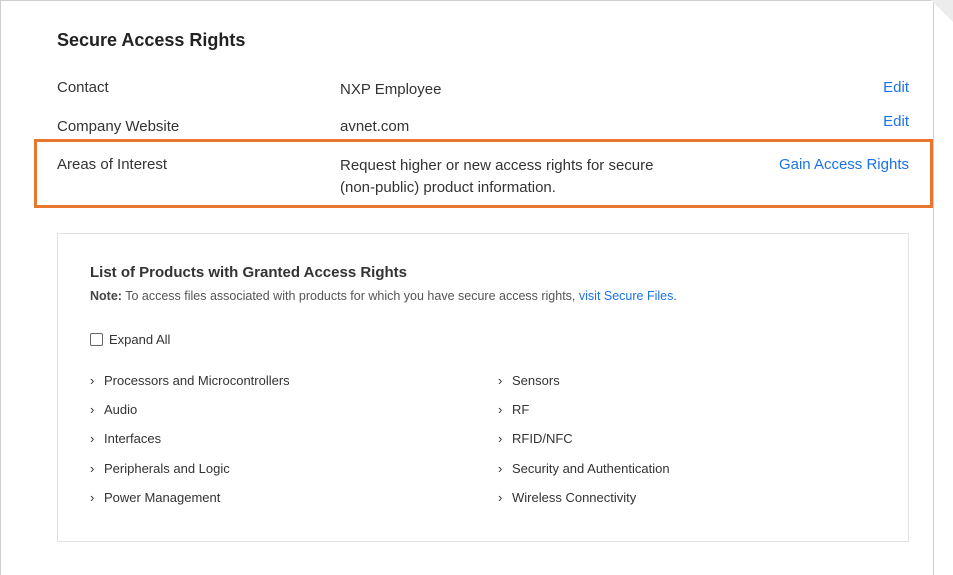  What do you see at coordinates (197, 380) in the screenshot?
I see `product-category-label: Processors and Microcontrollers` at bounding box center [197, 380].